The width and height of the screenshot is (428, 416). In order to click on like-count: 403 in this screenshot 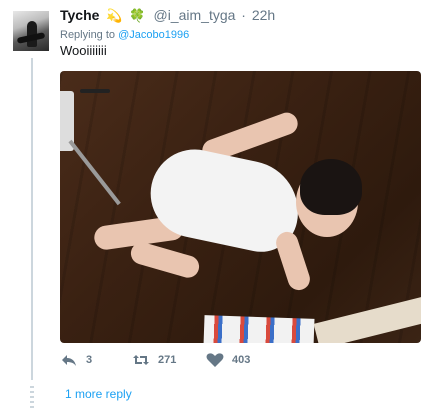, I will do `click(241, 360)`.